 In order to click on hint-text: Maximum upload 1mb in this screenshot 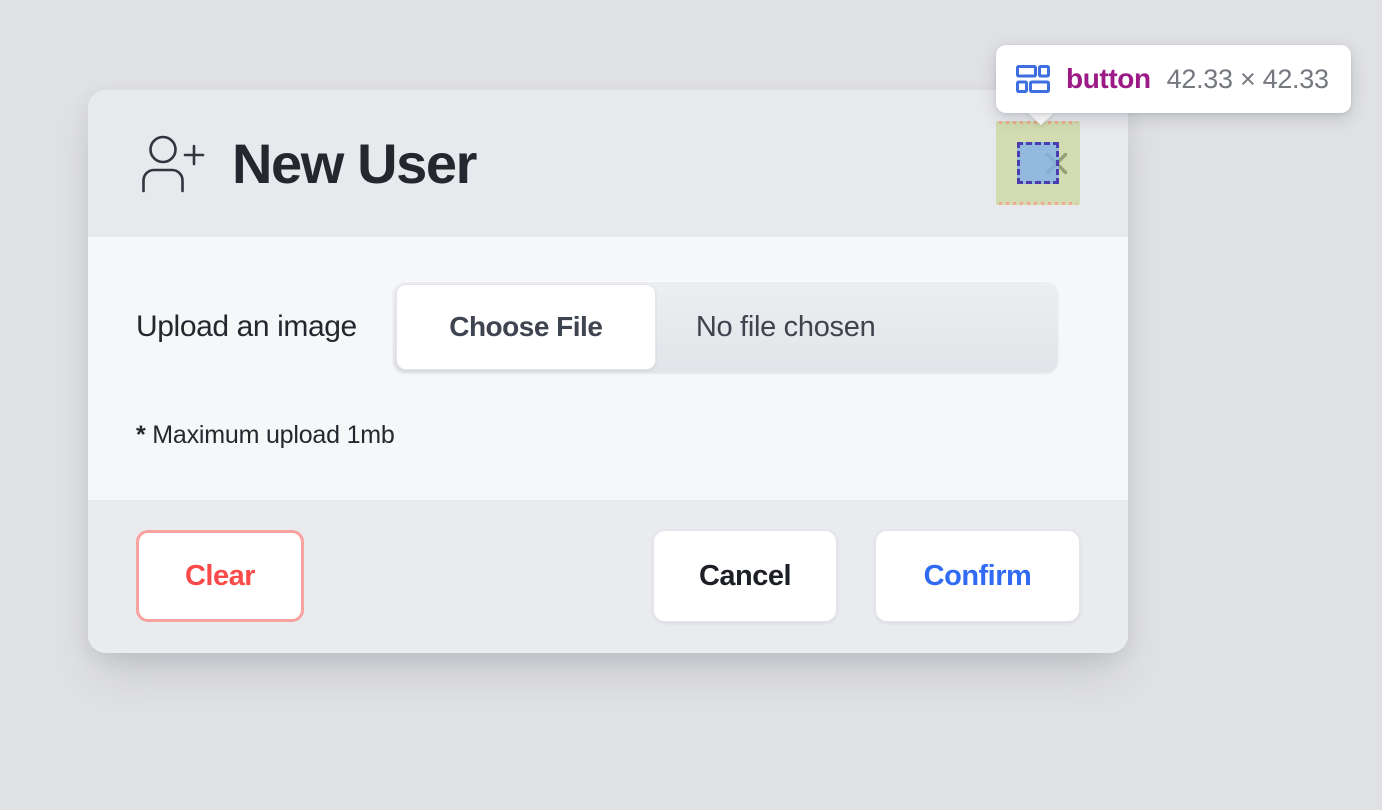, I will do `click(273, 435)`.